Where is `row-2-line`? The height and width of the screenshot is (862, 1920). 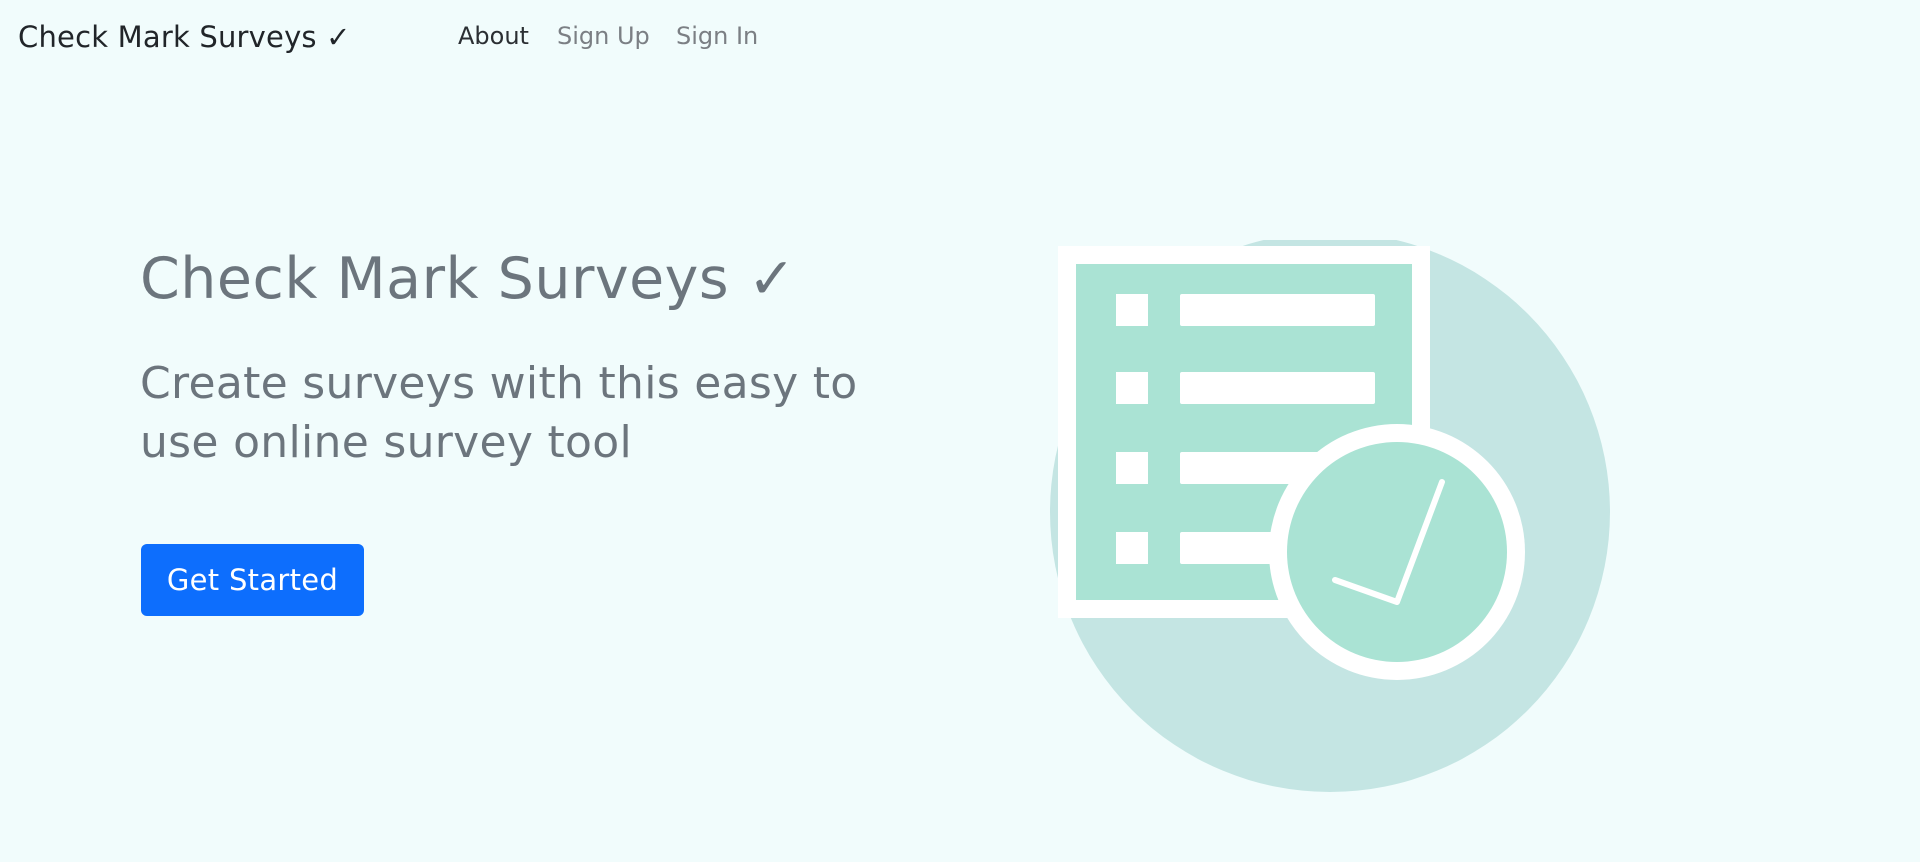
row-2-line is located at coordinates (1277, 388).